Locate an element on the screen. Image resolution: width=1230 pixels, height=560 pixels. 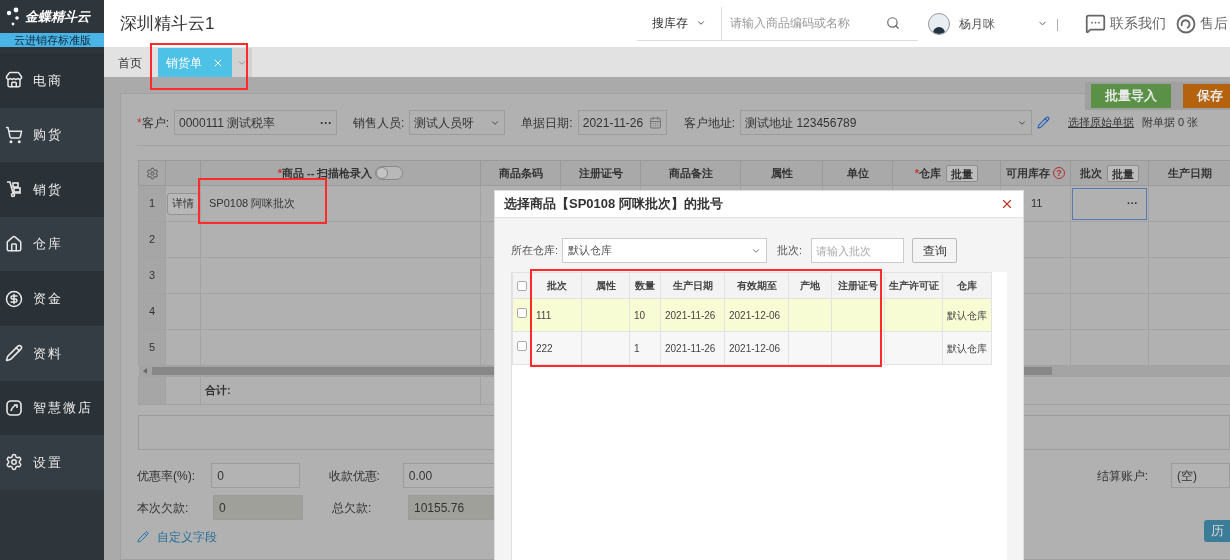
batch-row: 111 10 2021-11-26 2021-12-06 默认仓库 is located at coordinates (752, 315).